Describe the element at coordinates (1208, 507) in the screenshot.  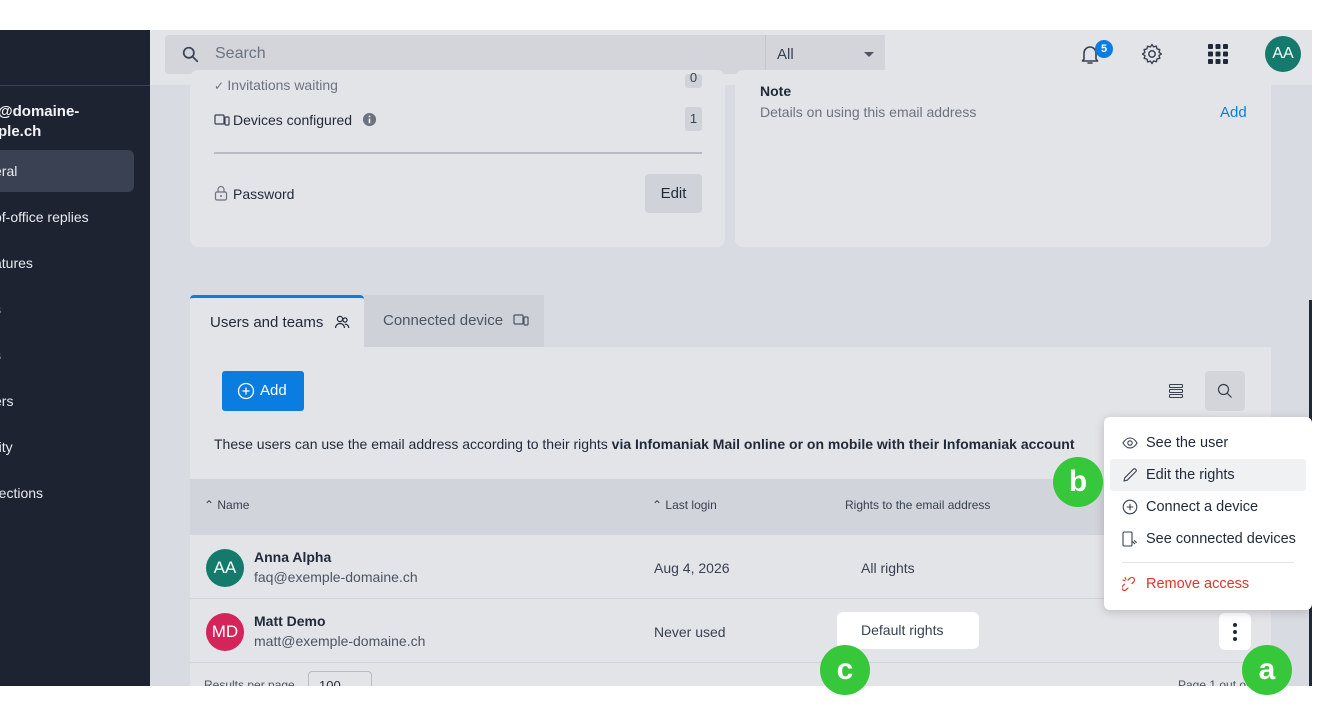
I see `menu-item-connect-device: Connect a device` at that location.